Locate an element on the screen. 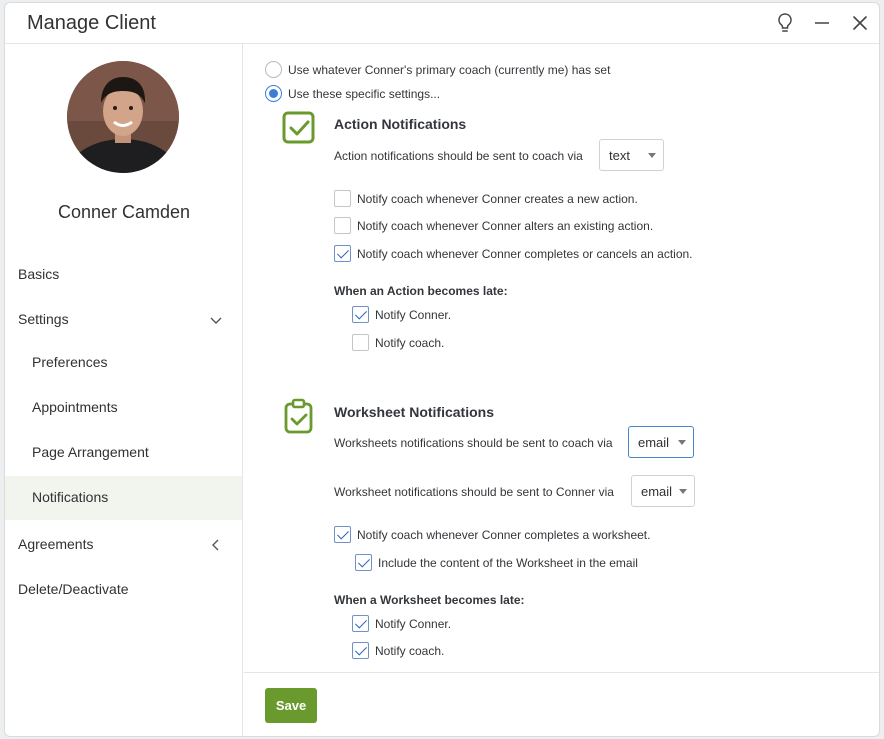 This screenshot has height=739, width=884. action-late-title: When an Action becomes late: is located at coordinates (421, 291).